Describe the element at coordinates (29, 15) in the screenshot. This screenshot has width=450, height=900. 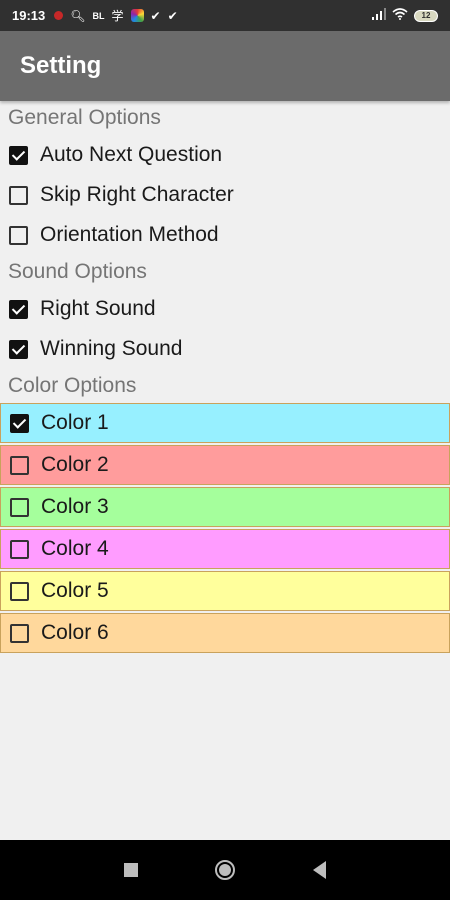
I see `status-time: 19:13` at that location.